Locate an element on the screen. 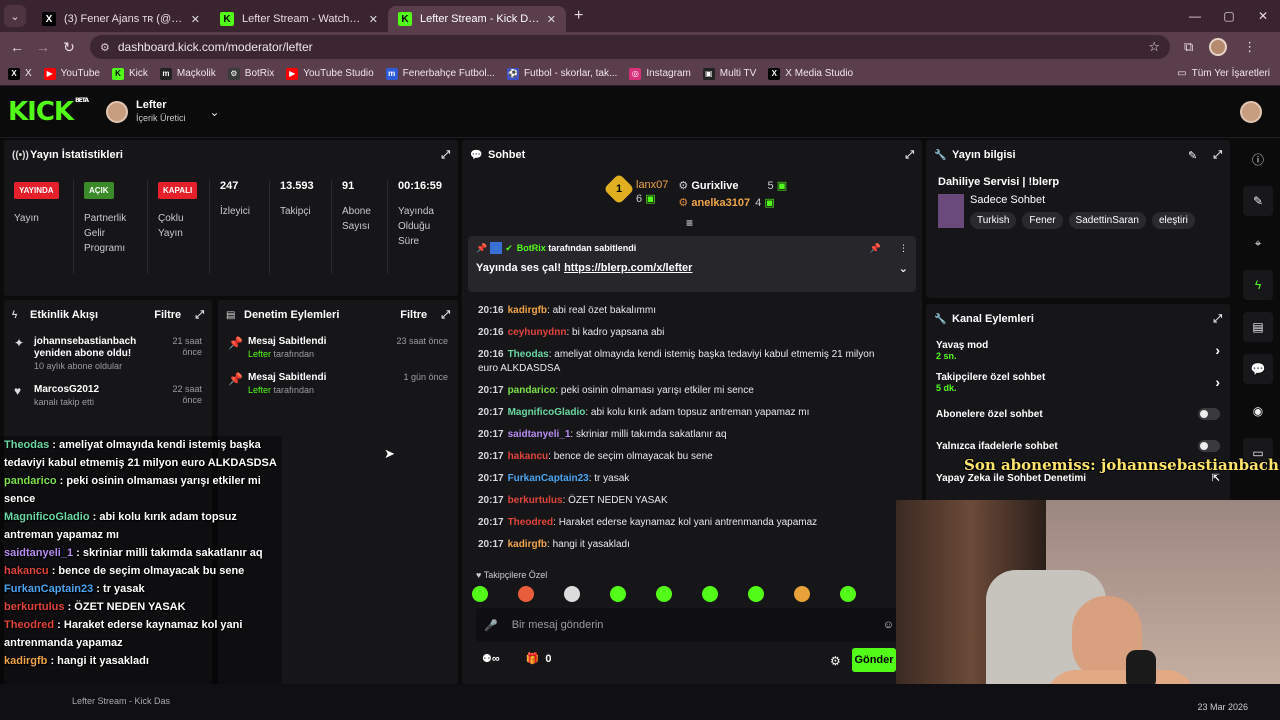 The width and height of the screenshot is (1280, 720). more-options-icon: ⋮ is located at coordinates (903, 248).